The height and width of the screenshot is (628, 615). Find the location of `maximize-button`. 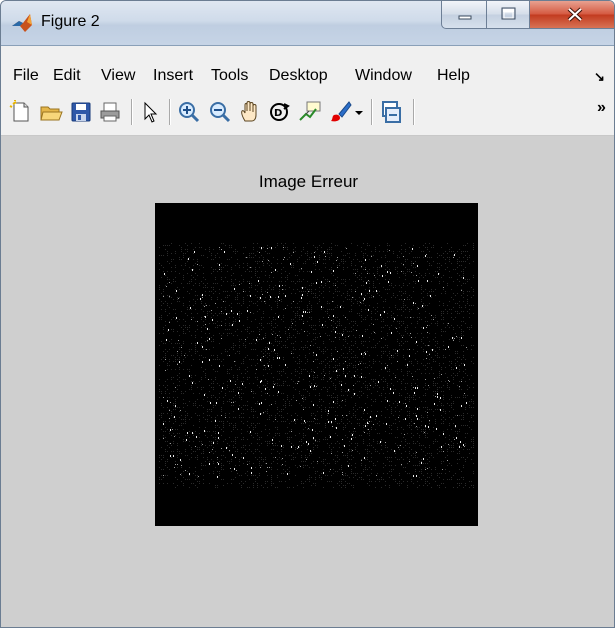

maximize-button is located at coordinates (508, 15).